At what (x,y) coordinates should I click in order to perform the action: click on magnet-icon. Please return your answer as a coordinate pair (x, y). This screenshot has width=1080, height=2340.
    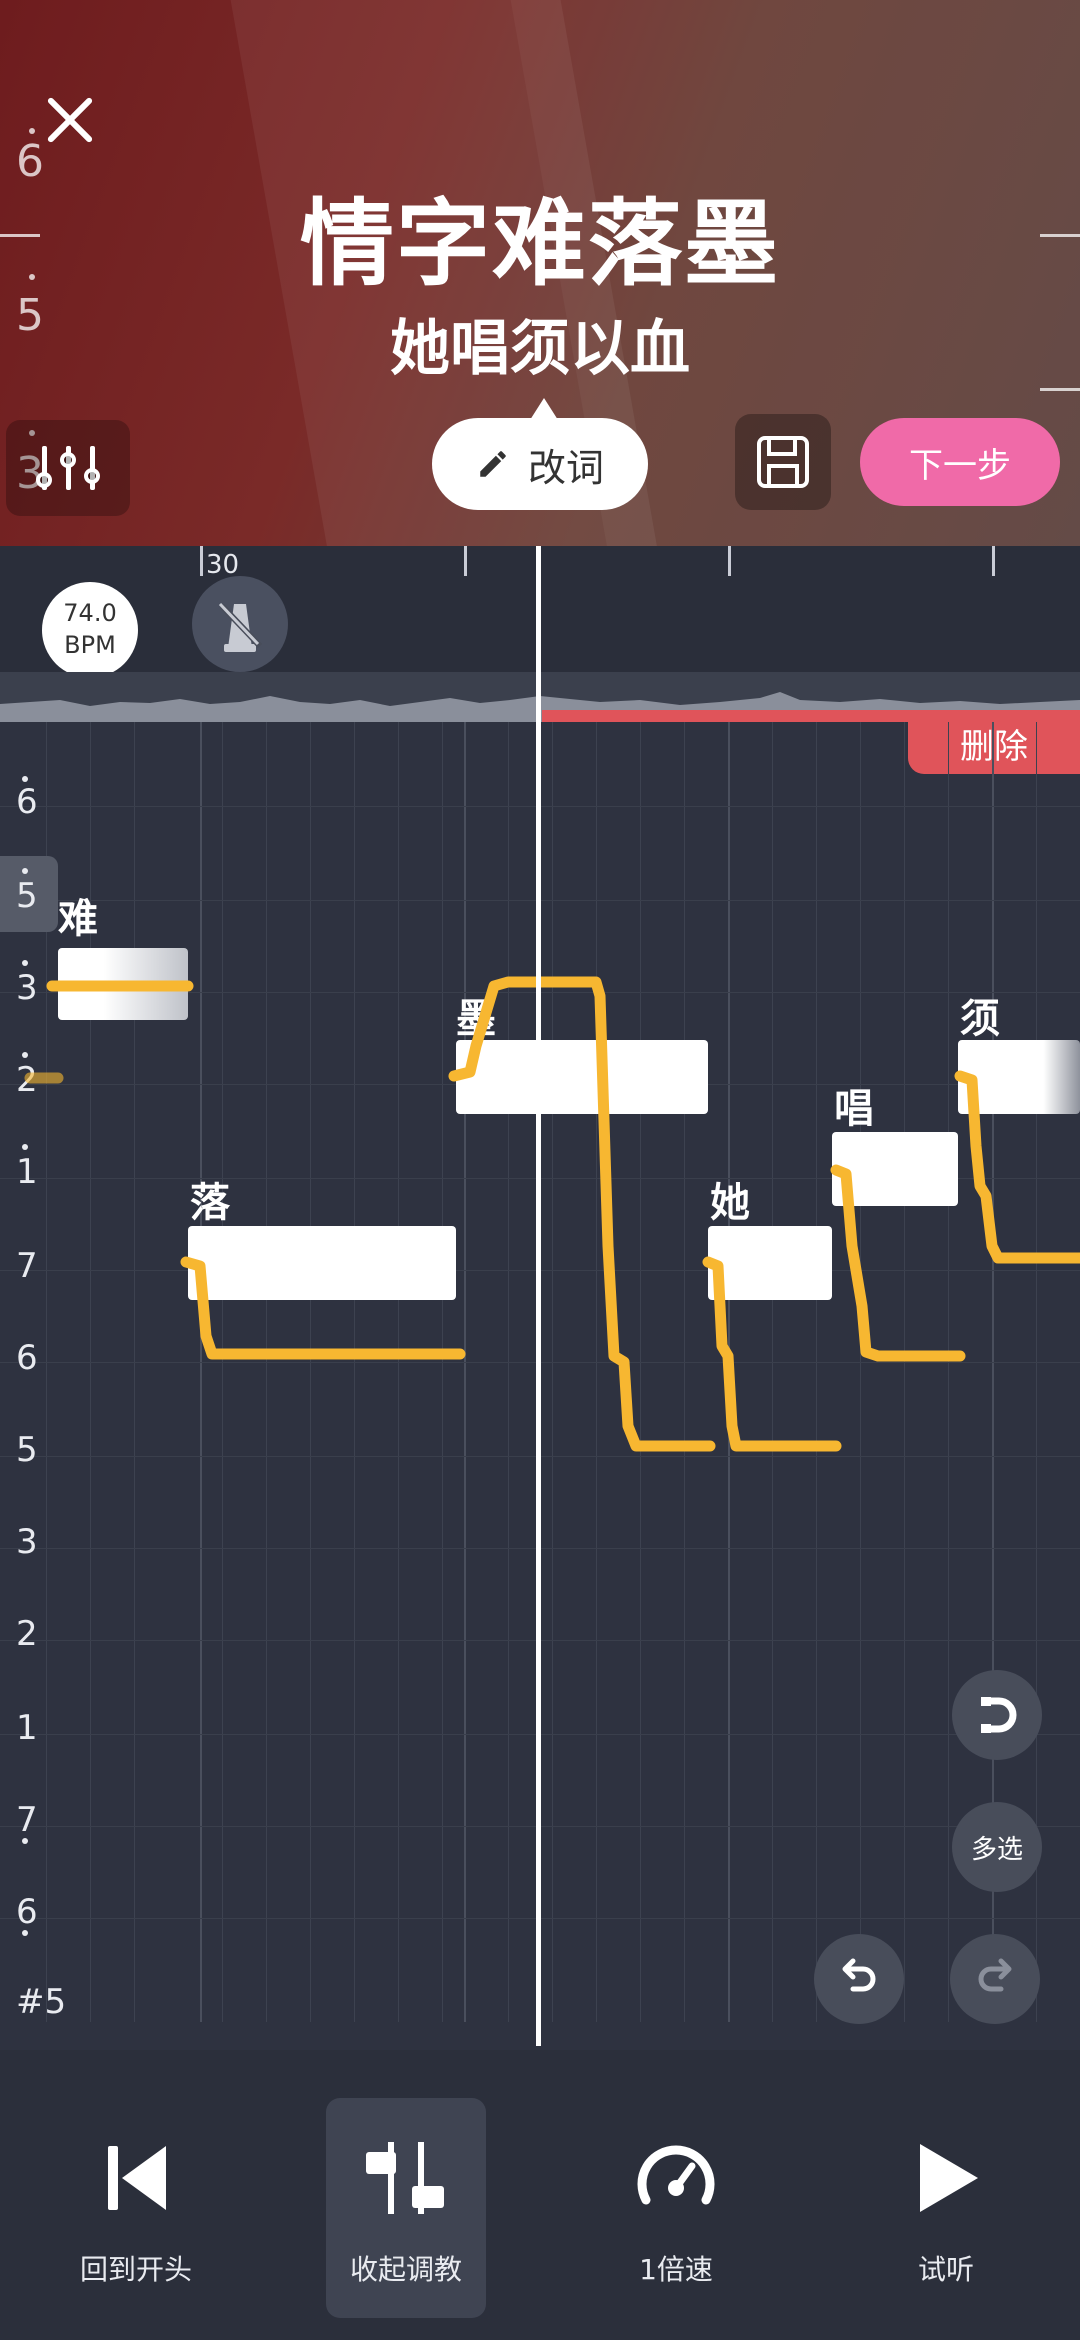
    Looking at the image, I should click on (999, 1715).